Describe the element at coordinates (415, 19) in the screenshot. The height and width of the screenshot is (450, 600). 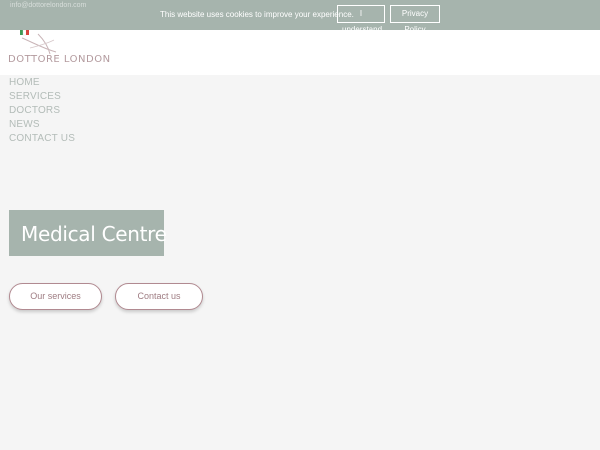
I see `privacy-policy-button: Privacy Policy` at that location.